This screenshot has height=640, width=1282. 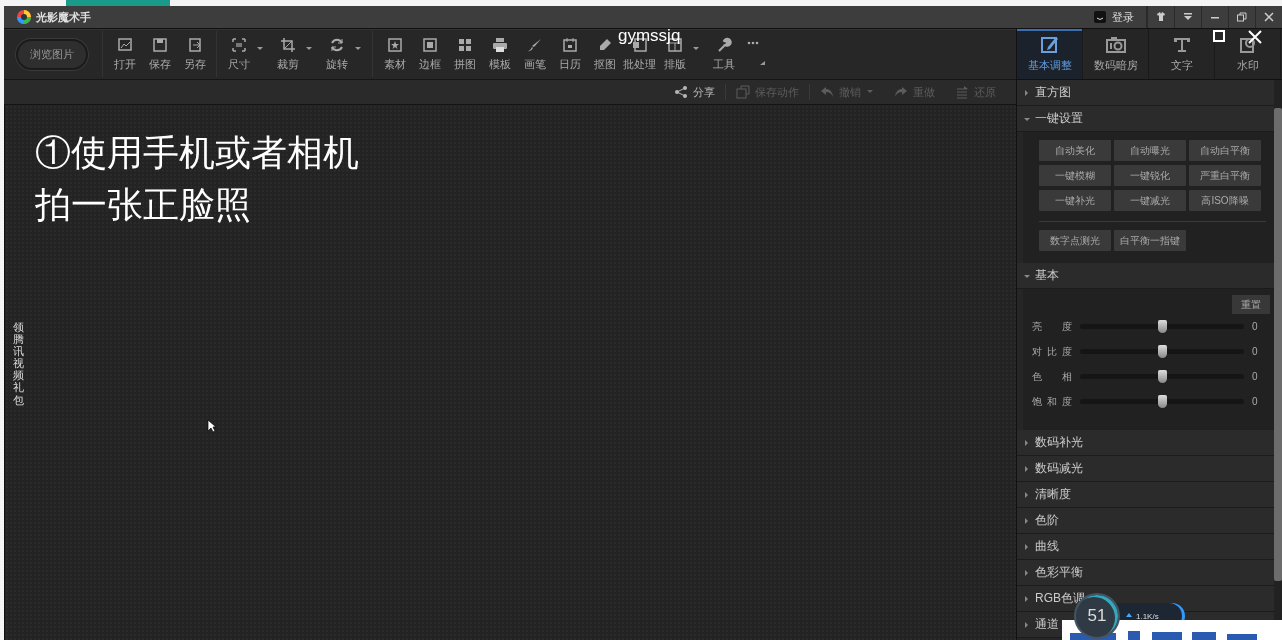 What do you see at coordinates (1181, 45) in the screenshot?
I see `text-icon` at bounding box center [1181, 45].